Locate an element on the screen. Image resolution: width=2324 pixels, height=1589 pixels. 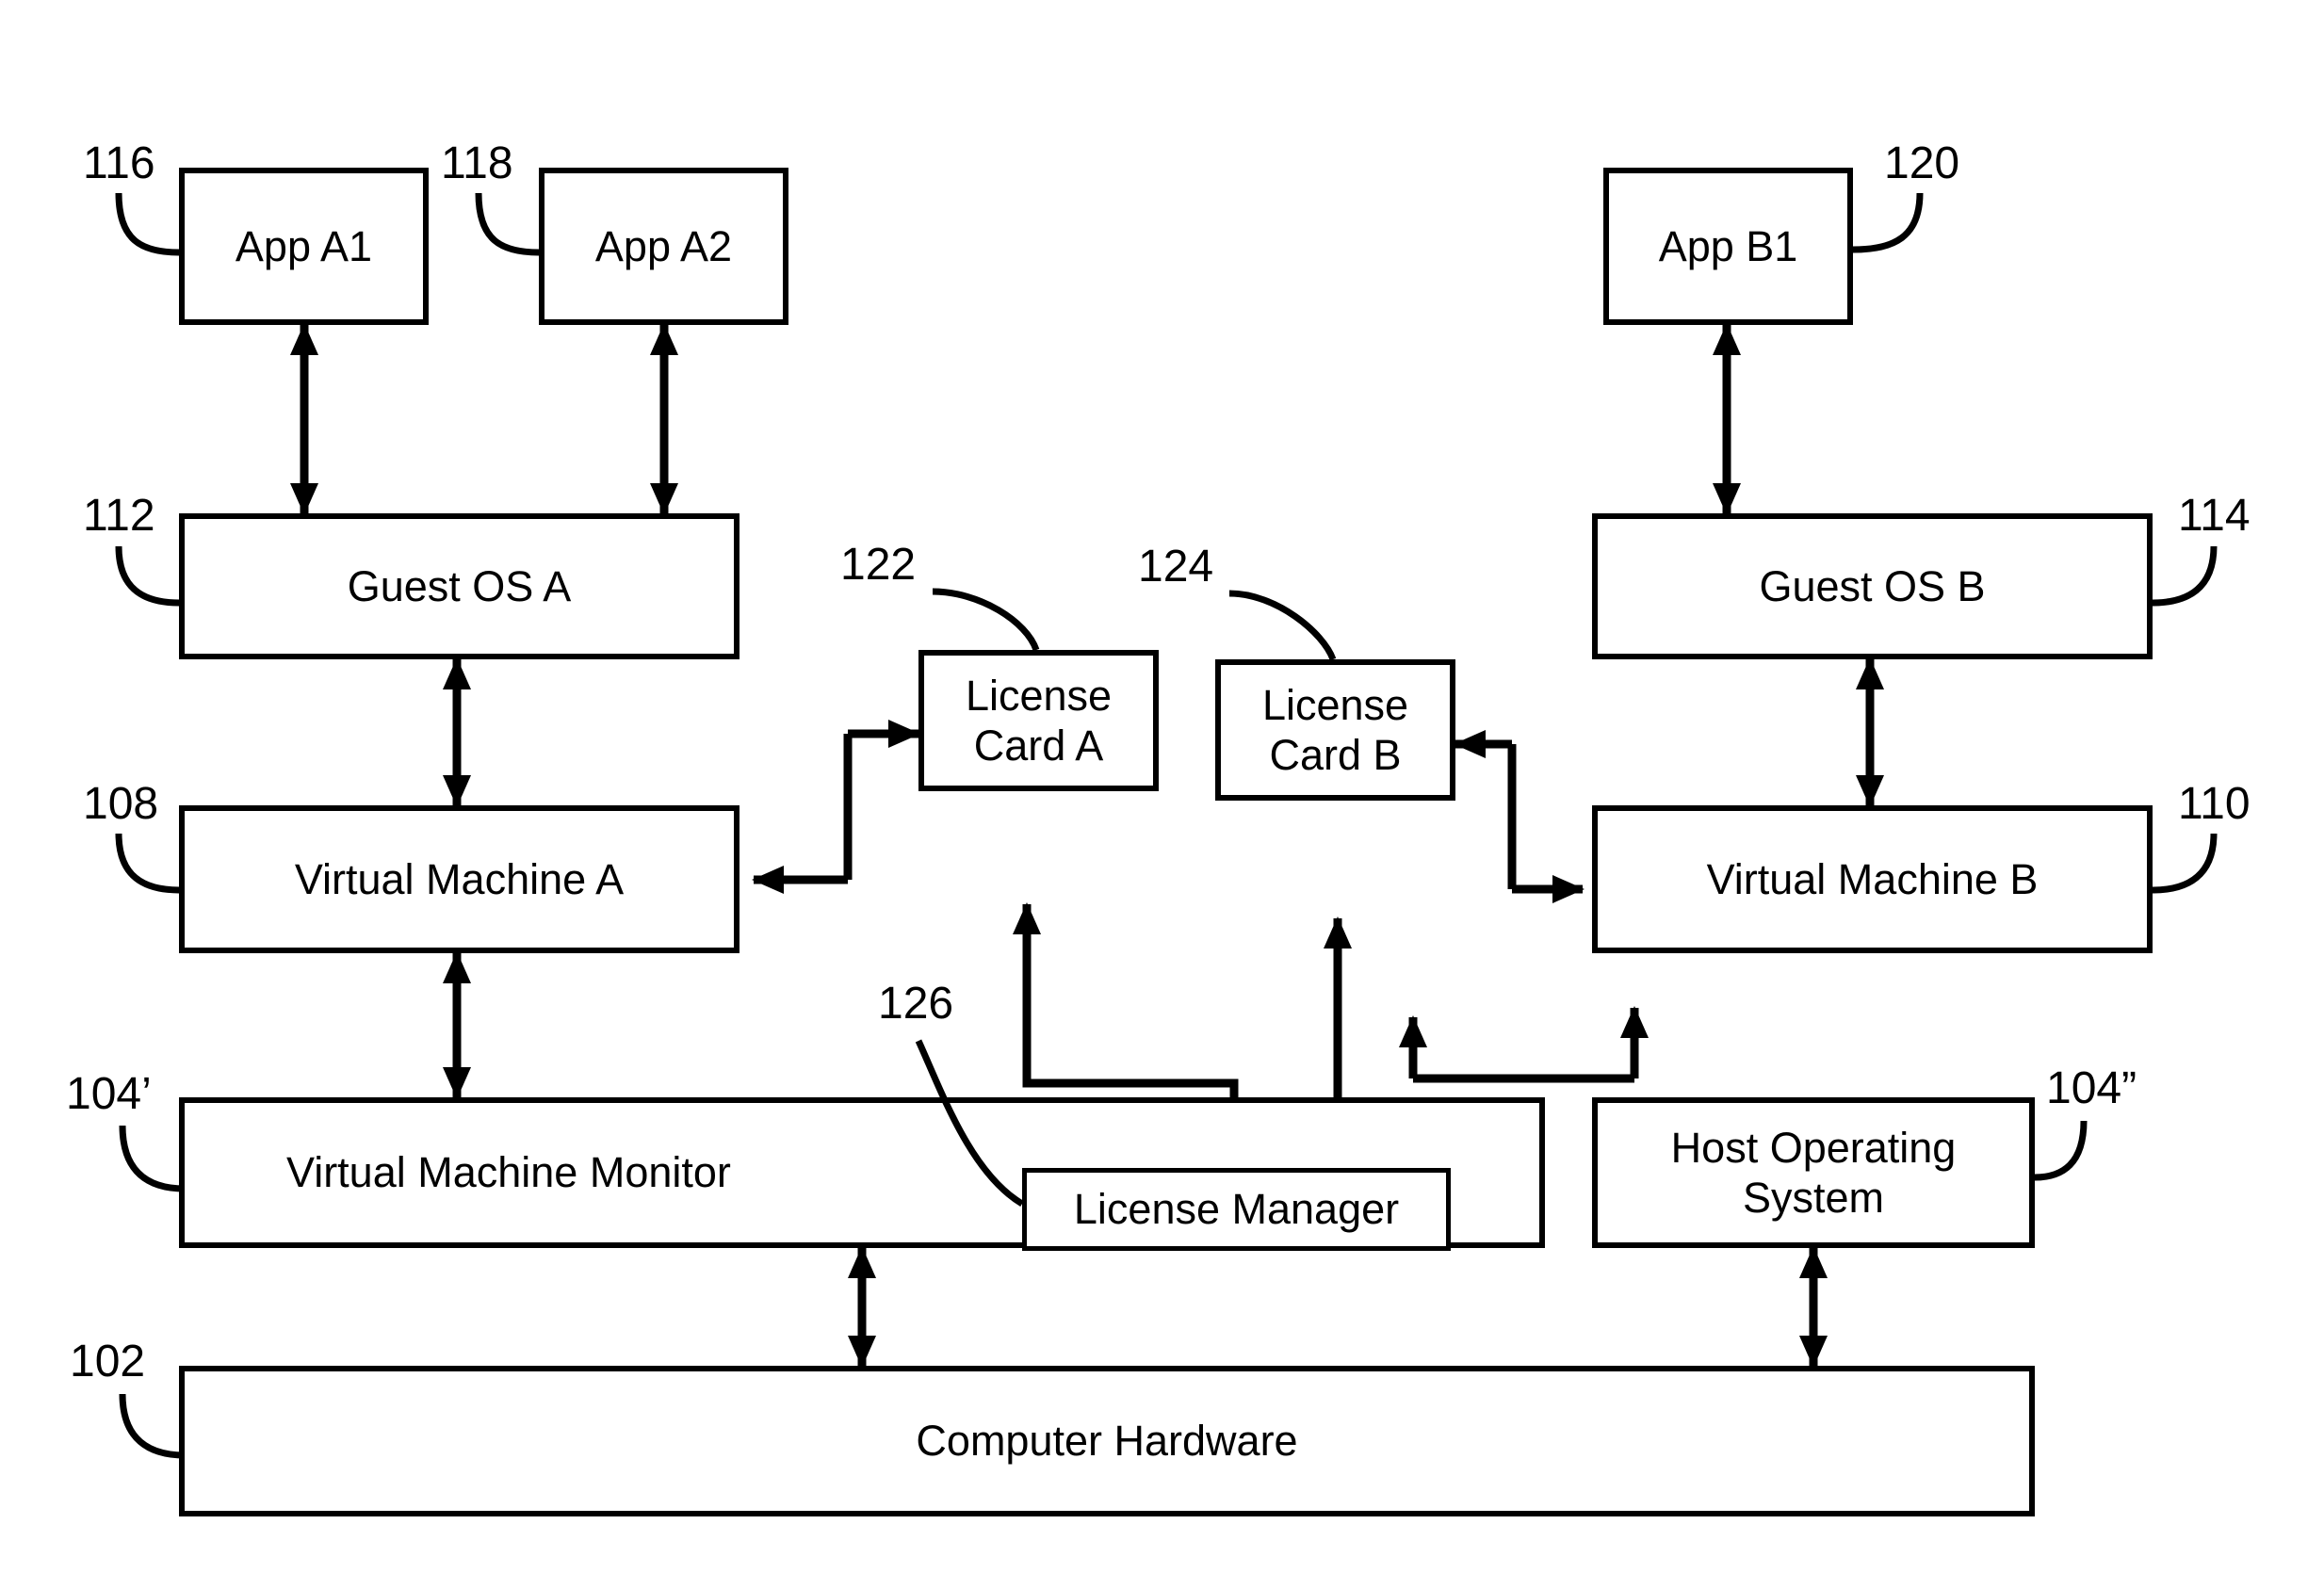
block-guest-os-b: Guest OS B is located at coordinates (1873, 586).